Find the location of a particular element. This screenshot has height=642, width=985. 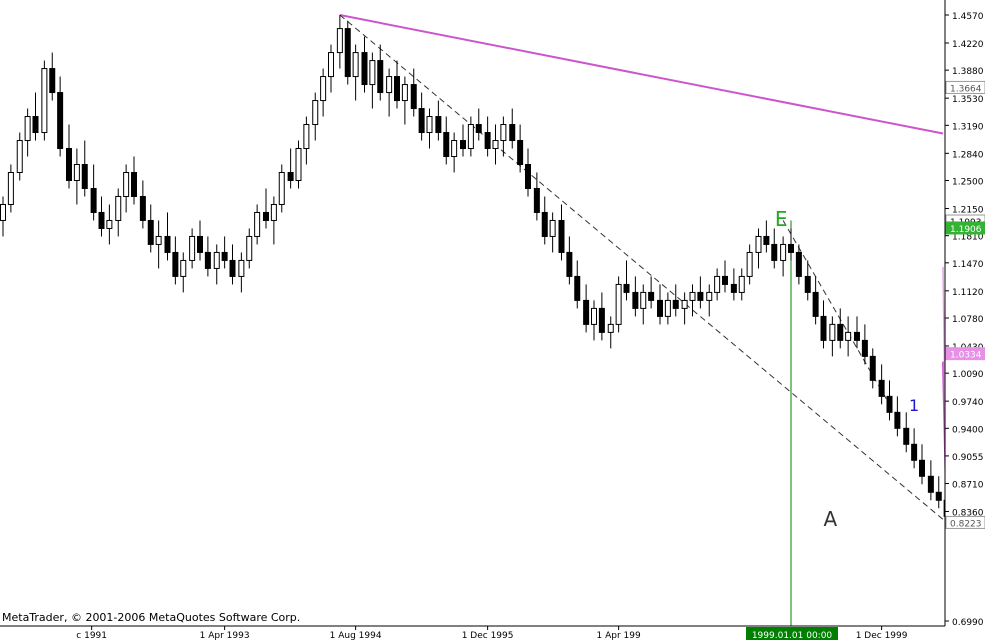

price-tick-label: 1.1470 is located at coordinates (968, 265).